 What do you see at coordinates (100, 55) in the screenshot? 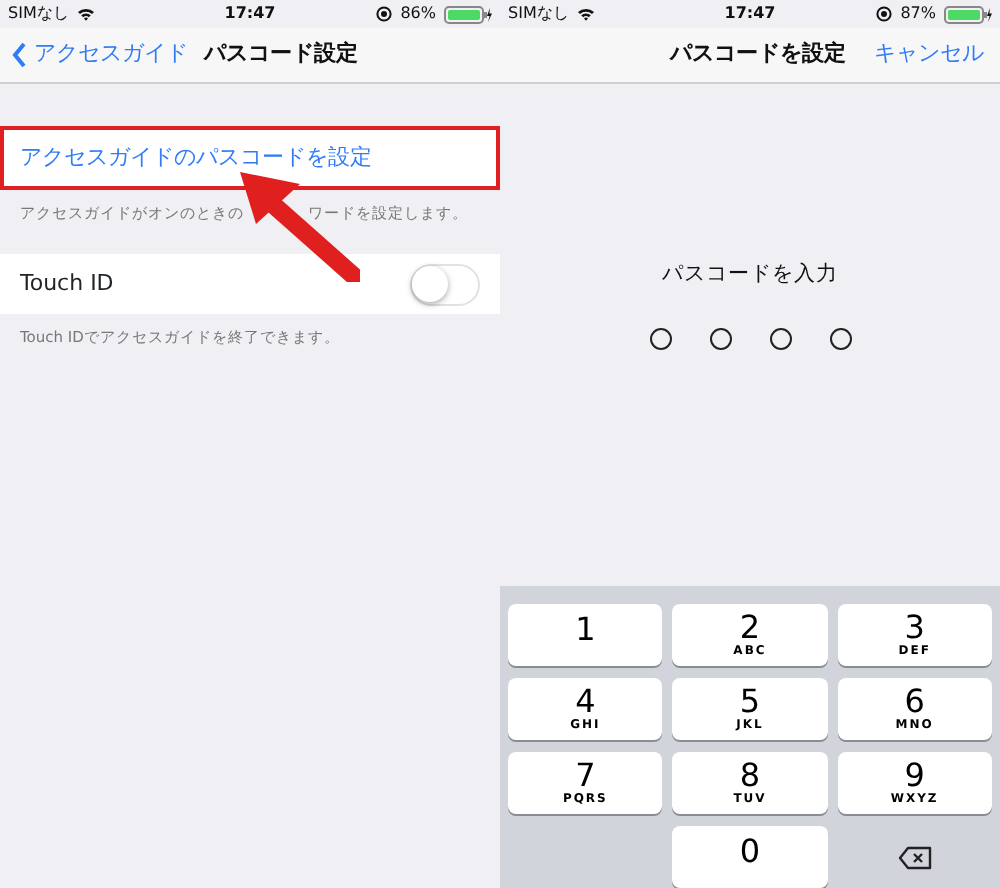
I see `back-button: アクセスガイド` at bounding box center [100, 55].